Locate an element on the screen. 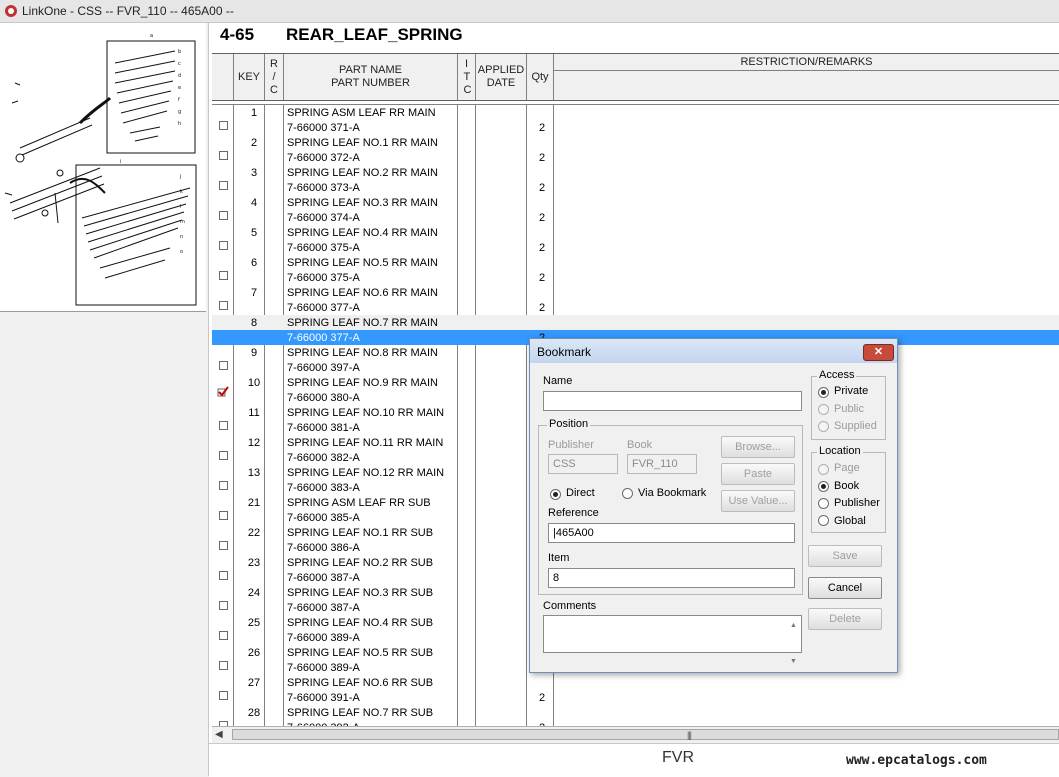 This screenshot has height=777, width=1059. paste-button: Paste is located at coordinates (758, 474).